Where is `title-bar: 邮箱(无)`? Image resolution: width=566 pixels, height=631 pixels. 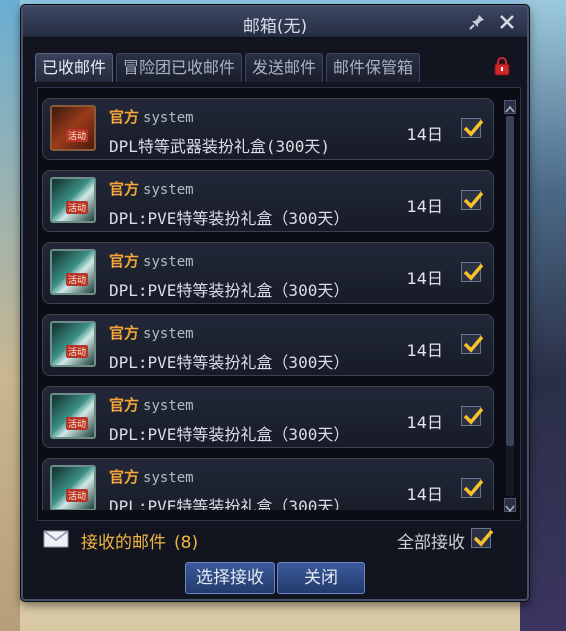 title-bar: 邮箱(无) is located at coordinates (275, 22).